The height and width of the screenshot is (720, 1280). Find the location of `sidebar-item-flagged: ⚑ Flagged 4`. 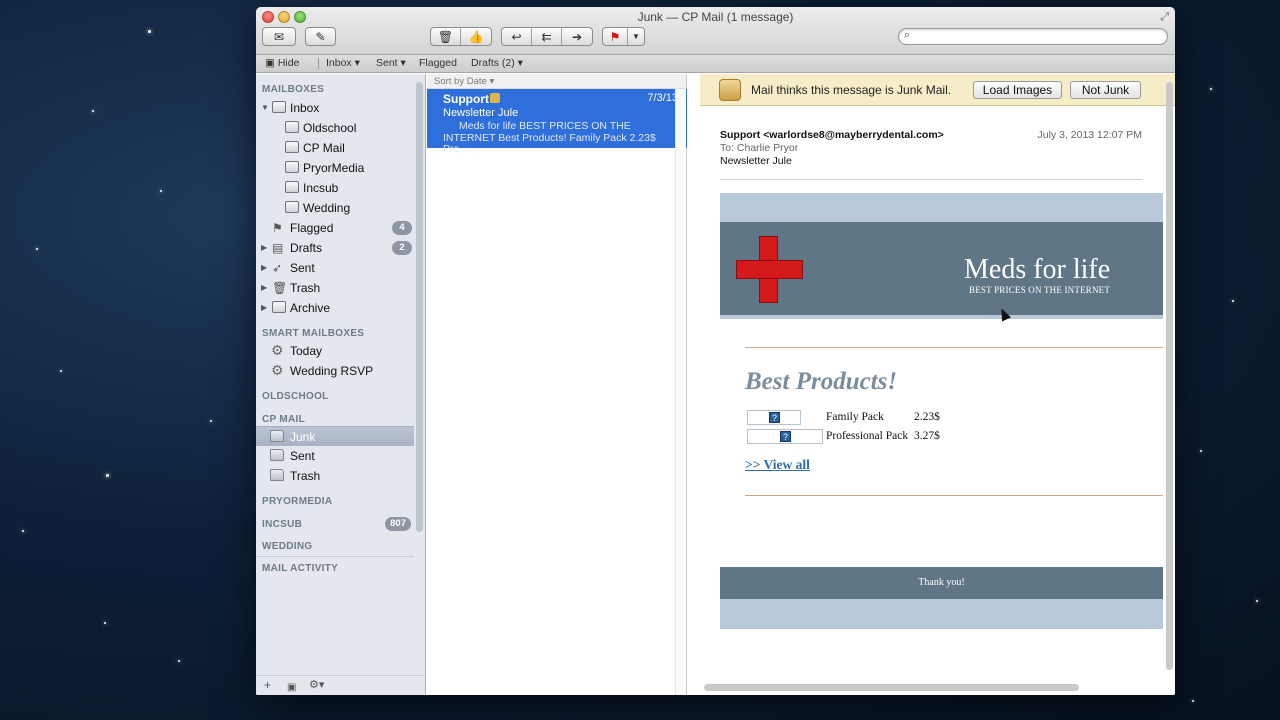

sidebar-item-flagged: ⚑ Flagged 4 is located at coordinates (335, 228).